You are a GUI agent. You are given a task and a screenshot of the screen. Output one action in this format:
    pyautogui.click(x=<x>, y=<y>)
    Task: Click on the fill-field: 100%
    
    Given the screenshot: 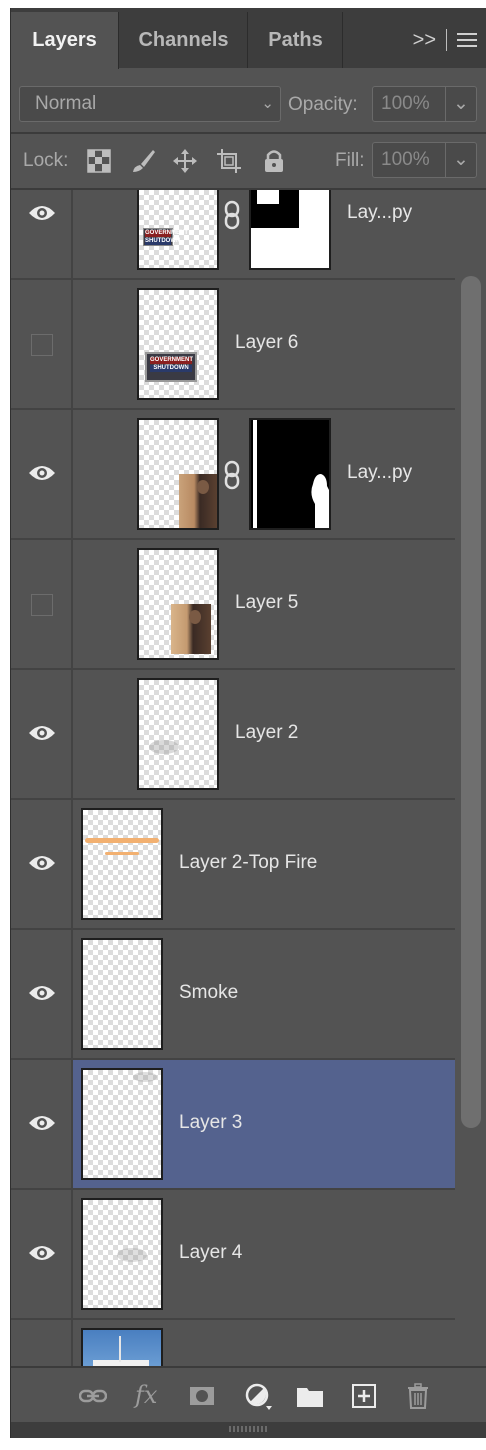 What is the action you would take?
    pyautogui.click(x=409, y=160)
    